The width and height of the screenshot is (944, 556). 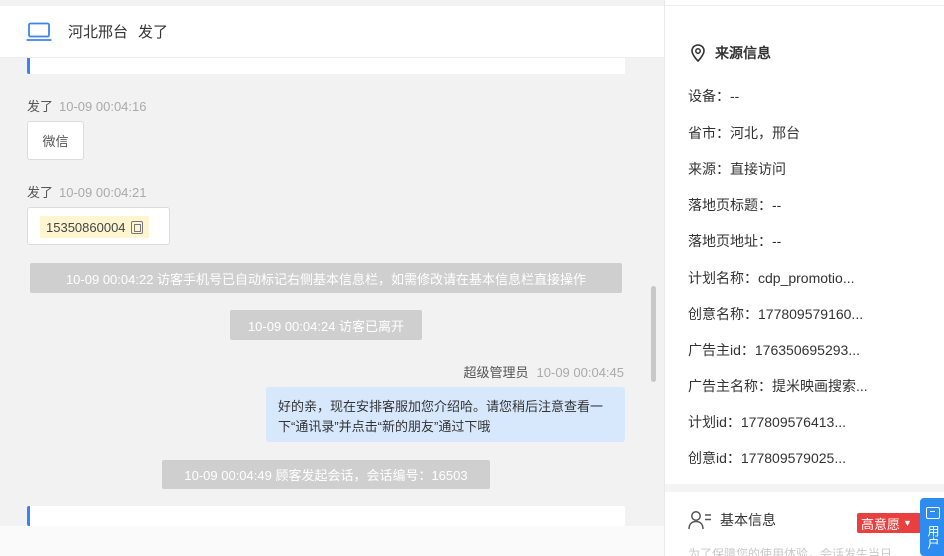 I want to click on system-notice: 10-09 00:04:24 访客已离开, so click(x=326, y=325).